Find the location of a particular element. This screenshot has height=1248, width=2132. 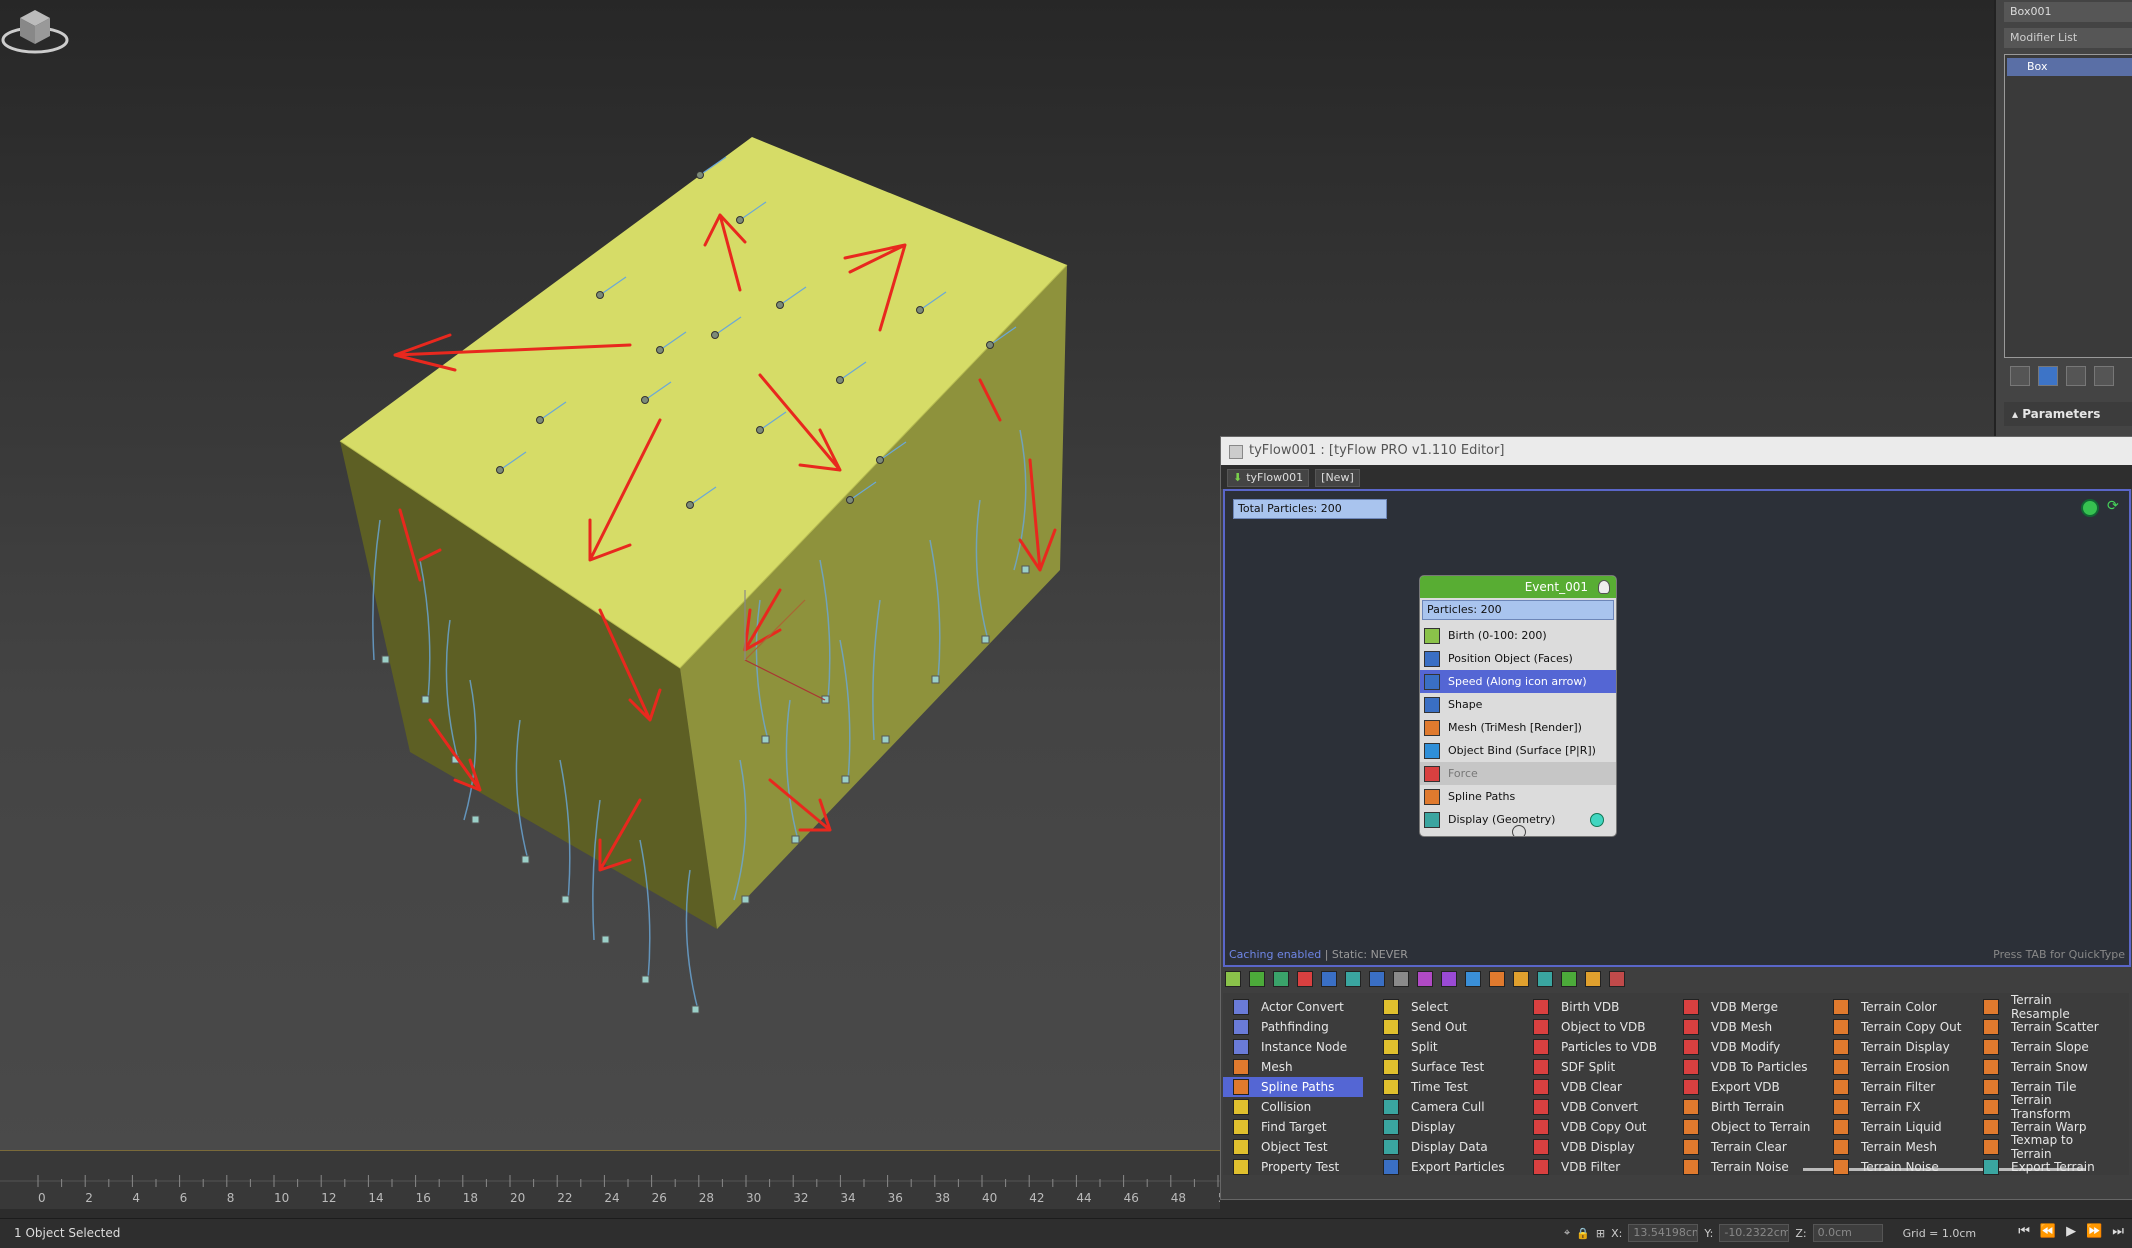

palette-item: Export Terrain is located at coordinates (2043, 1167).